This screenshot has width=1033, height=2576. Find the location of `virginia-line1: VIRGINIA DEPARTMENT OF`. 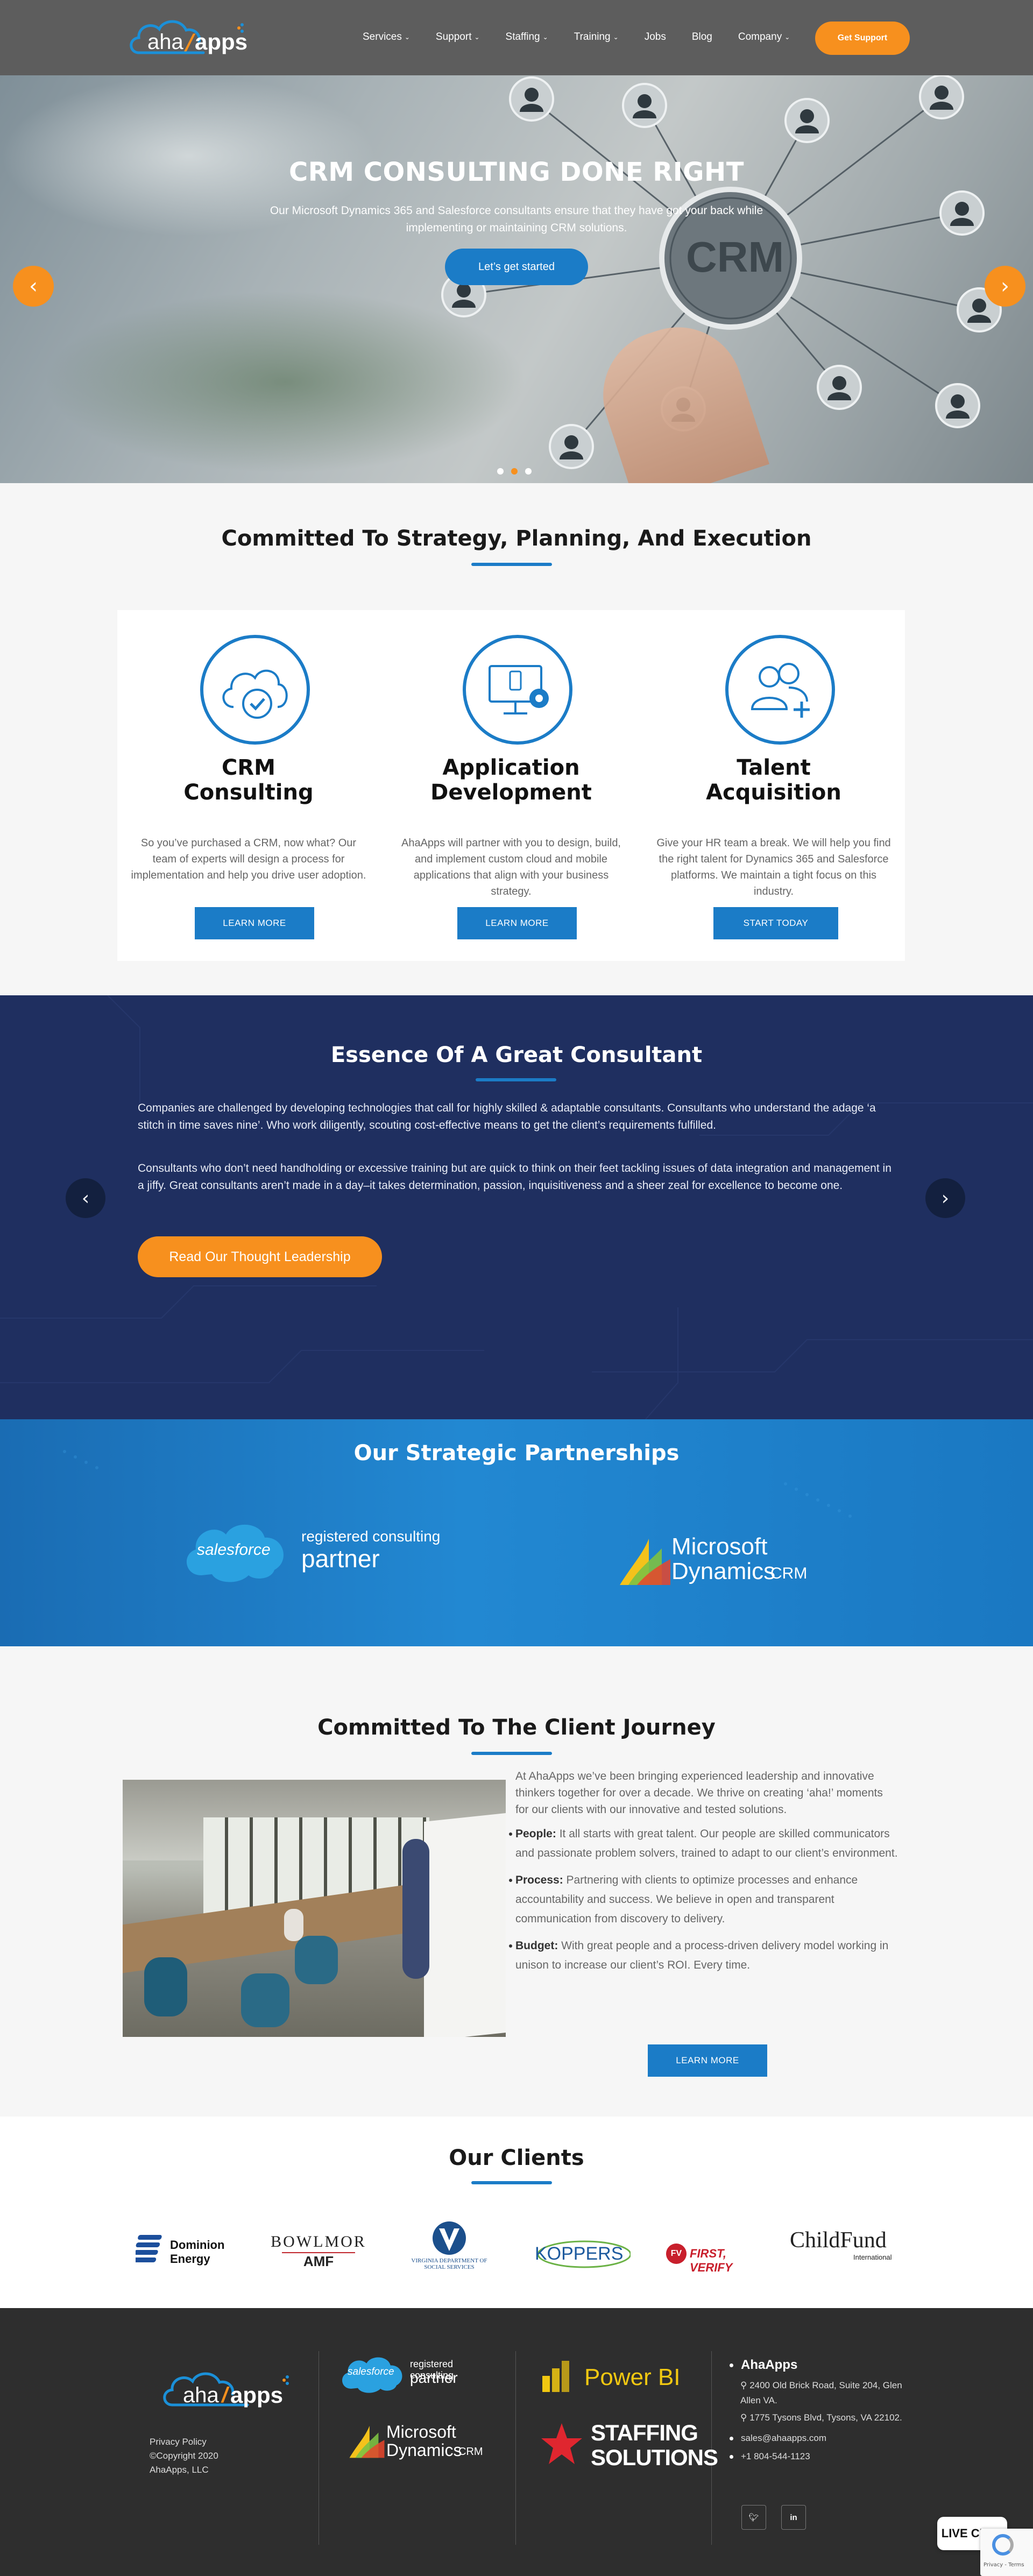

virginia-line1: VIRGINIA DEPARTMENT OF is located at coordinates (449, 2260).